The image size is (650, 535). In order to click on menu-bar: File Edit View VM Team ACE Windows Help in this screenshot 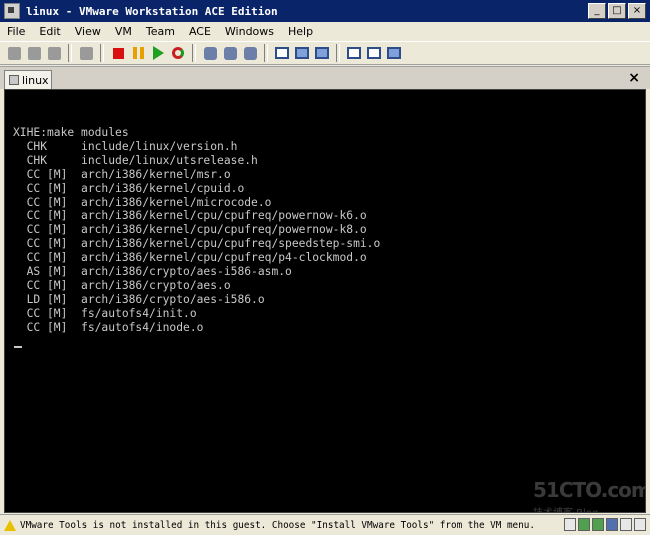, I will do `click(325, 31)`.